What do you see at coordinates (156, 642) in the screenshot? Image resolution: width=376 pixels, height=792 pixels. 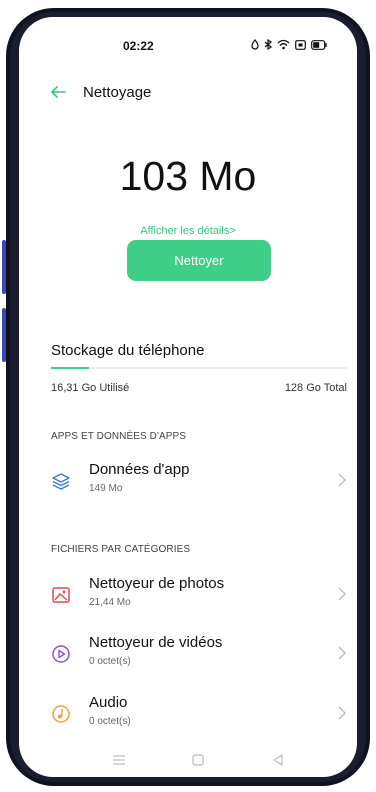 I see `list-item-title: Nettoyeur de vidéos` at bounding box center [156, 642].